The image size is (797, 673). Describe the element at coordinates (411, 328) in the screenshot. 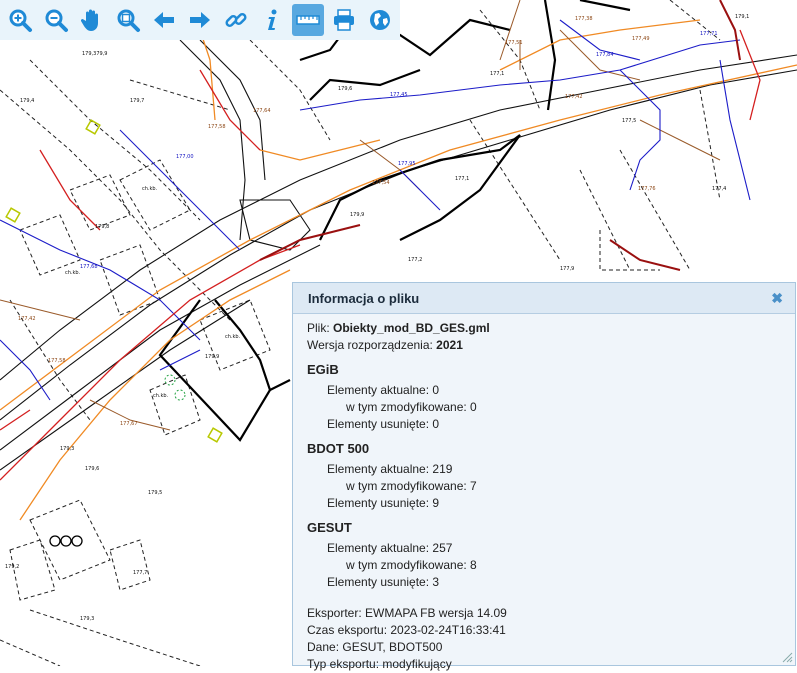

I see `file-value: Obiekty_mod_BD_GES.gml` at that location.